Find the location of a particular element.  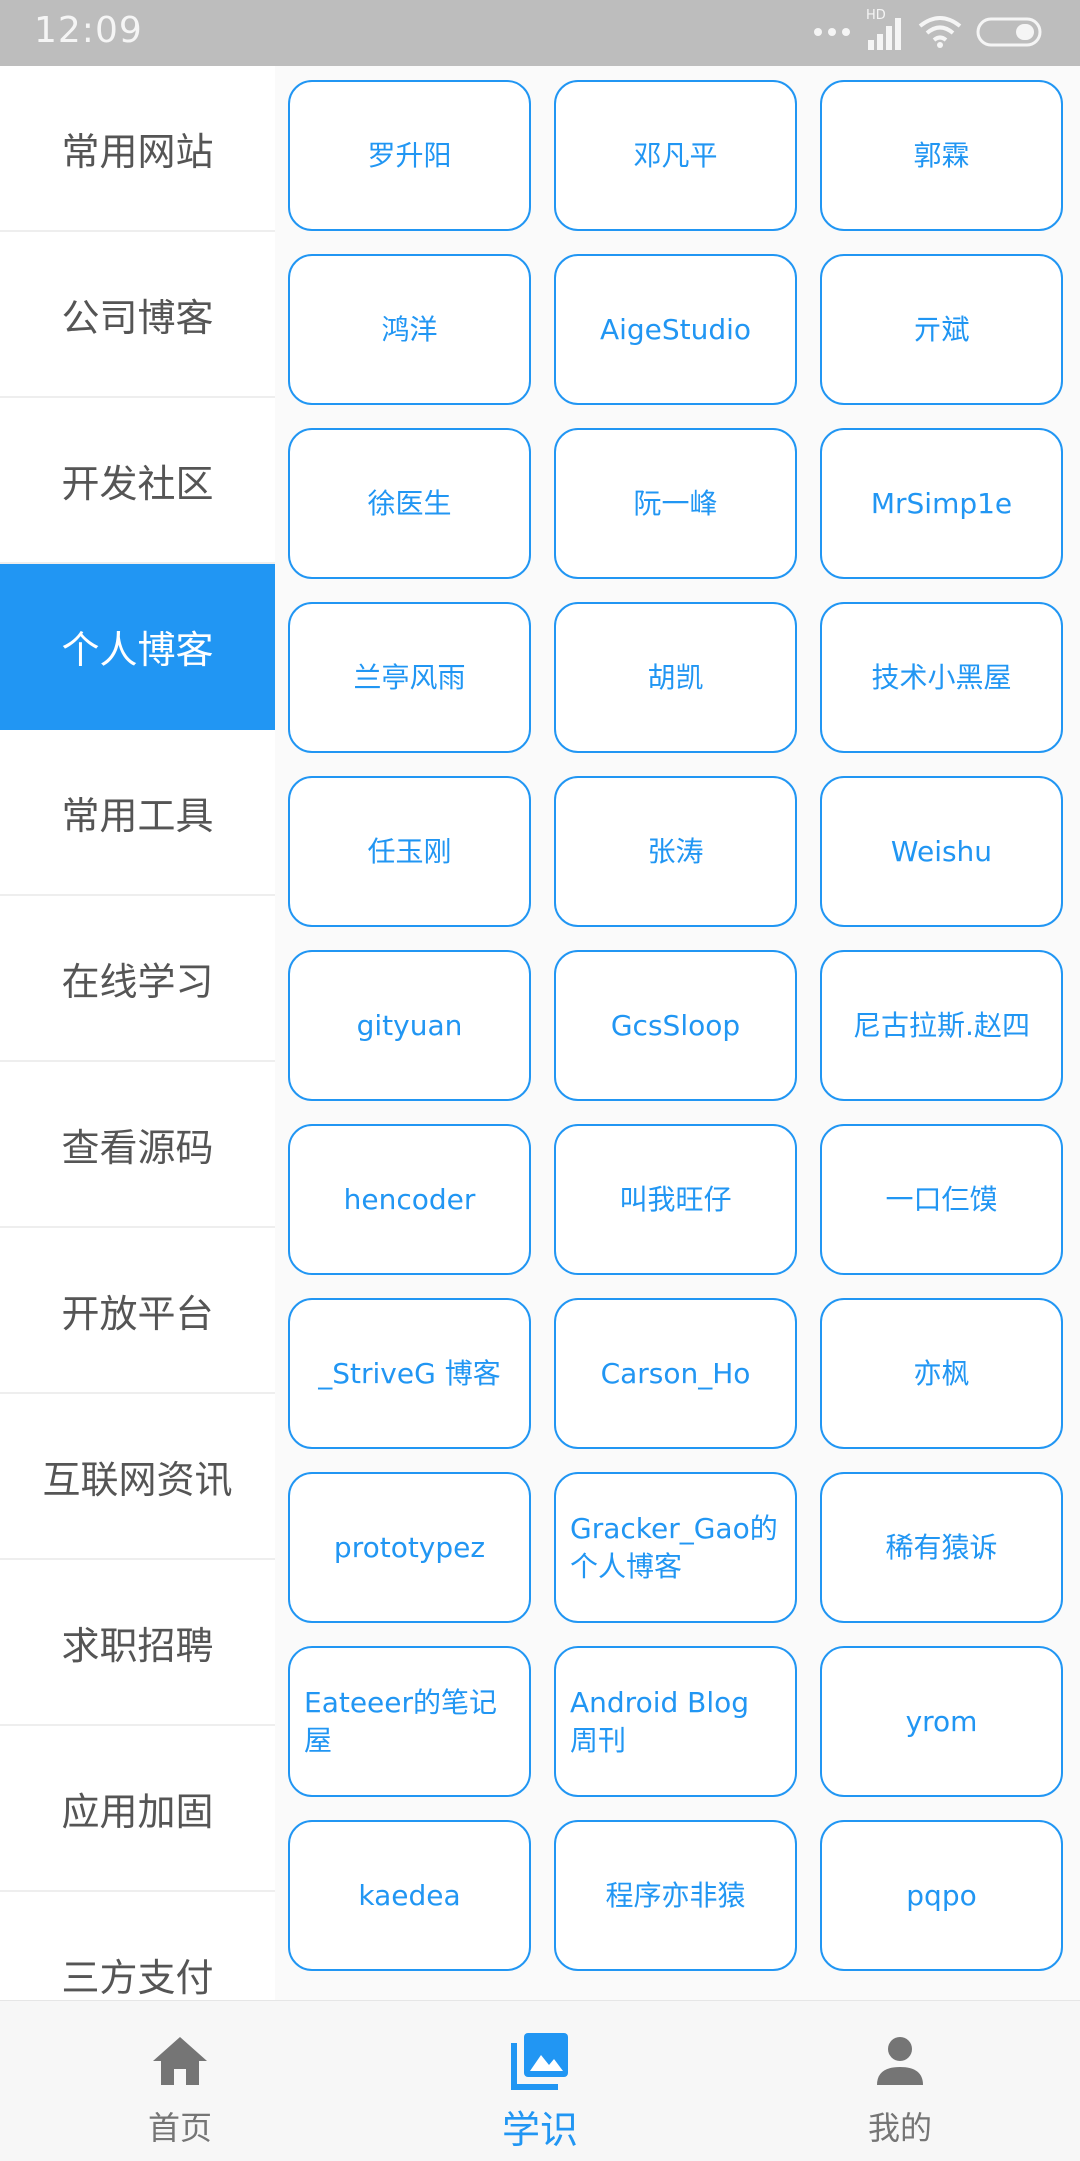

blog-card: 任玉刚 is located at coordinates (409, 851).